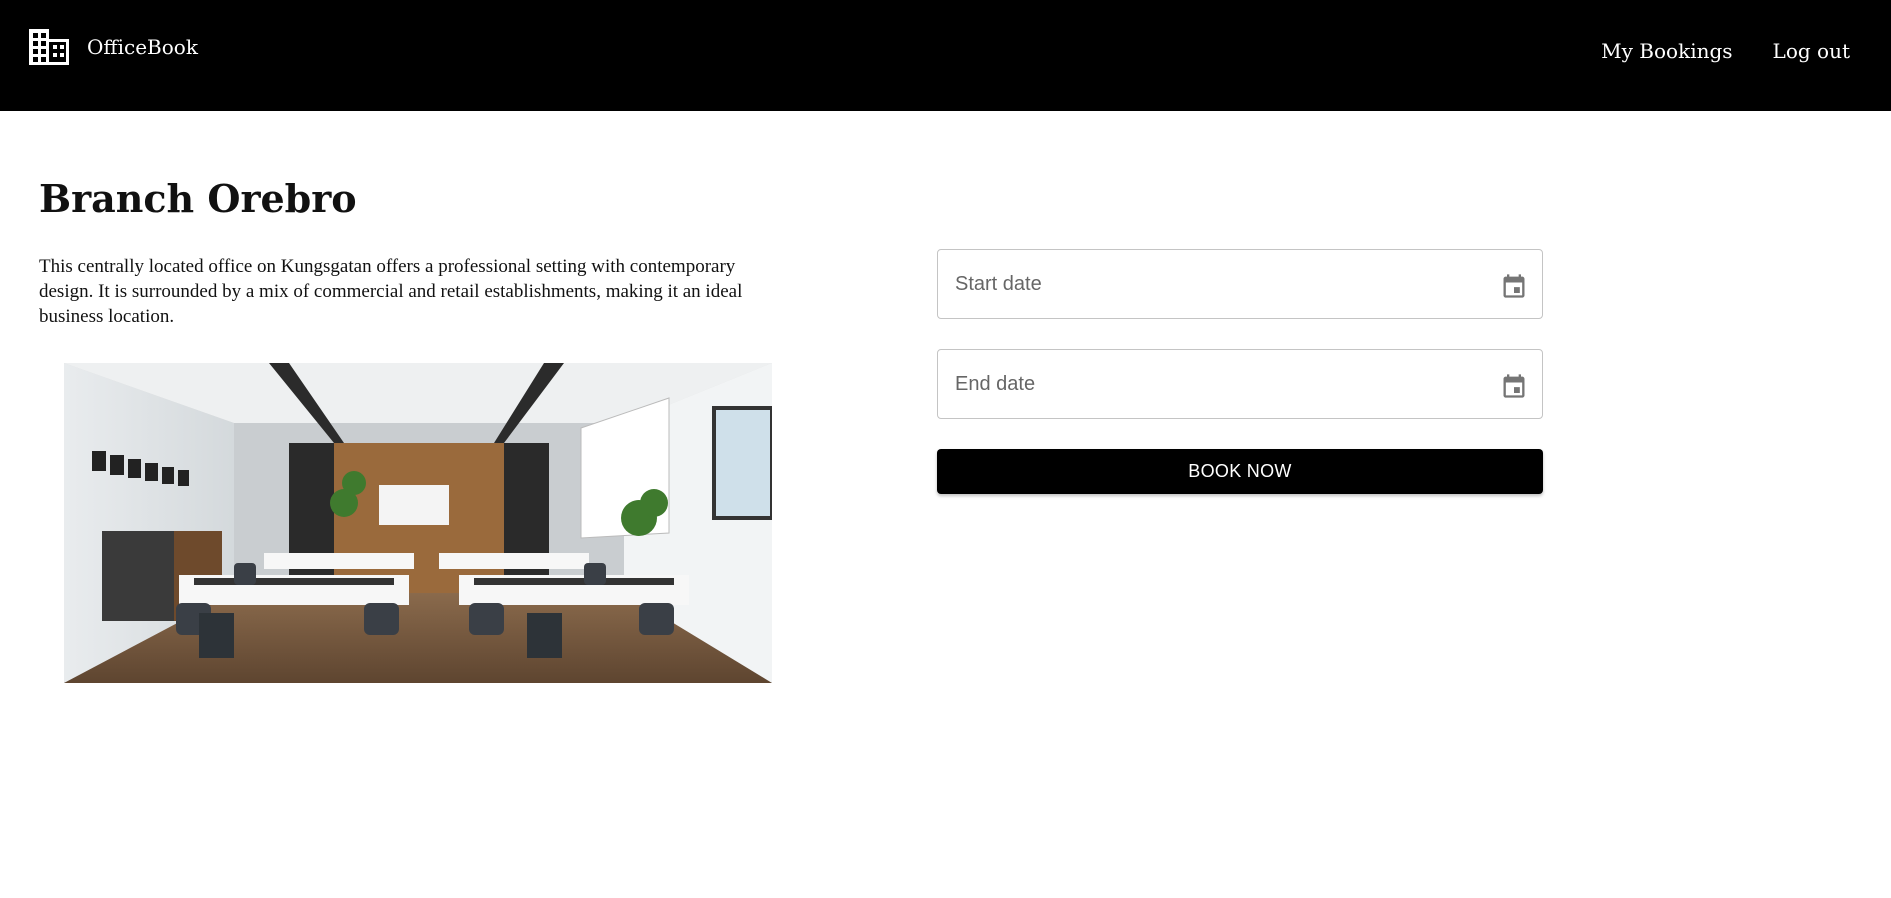  I want to click on nav-links: My Bookings Log out, so click(1705, 51).